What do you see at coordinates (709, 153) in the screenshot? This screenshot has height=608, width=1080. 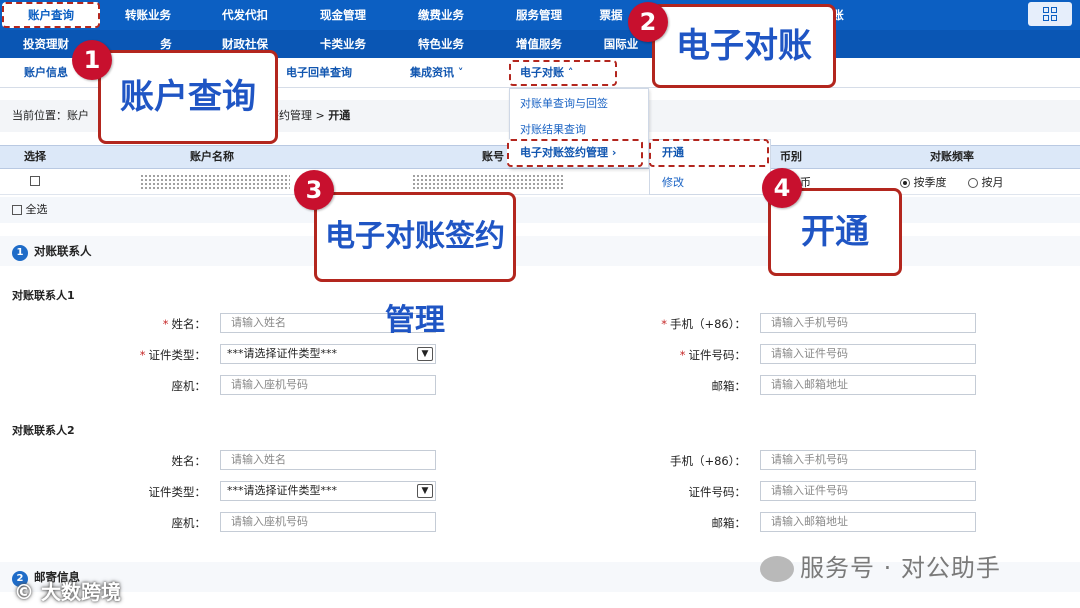 I see `submenu-open: 开通` at bounding box center [709, 153].